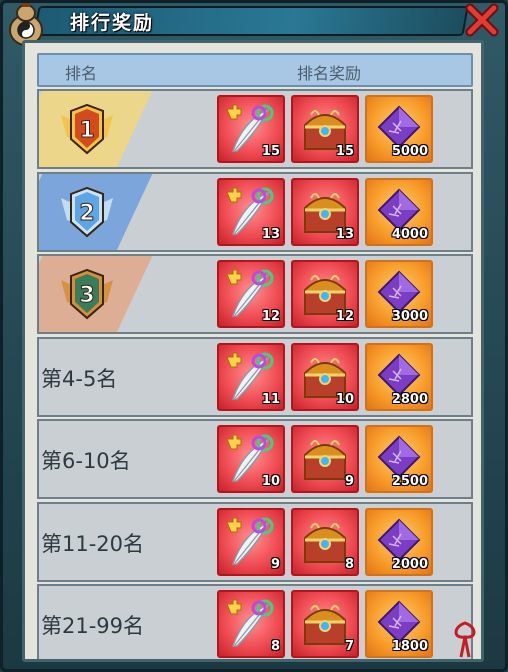 This screenshot has height=672, width=508. Describe the element at coordinates (399, 541) in the screenshot. I see `crystal-reward-item: 2000` at that location.